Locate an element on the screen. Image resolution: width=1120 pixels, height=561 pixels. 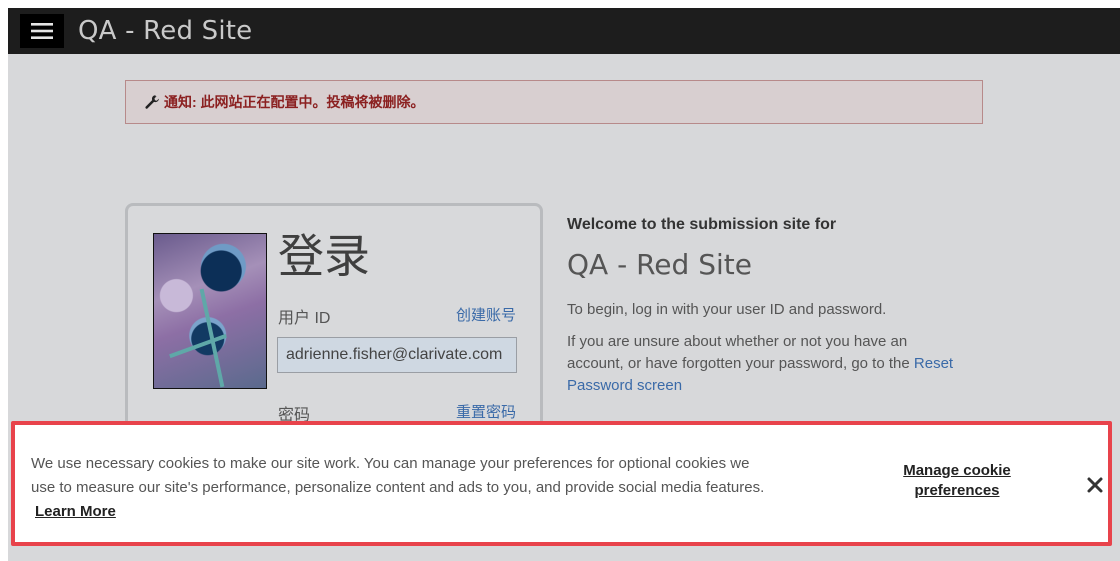
site-title: QA - Red Site is located at coordinates (165, 31).